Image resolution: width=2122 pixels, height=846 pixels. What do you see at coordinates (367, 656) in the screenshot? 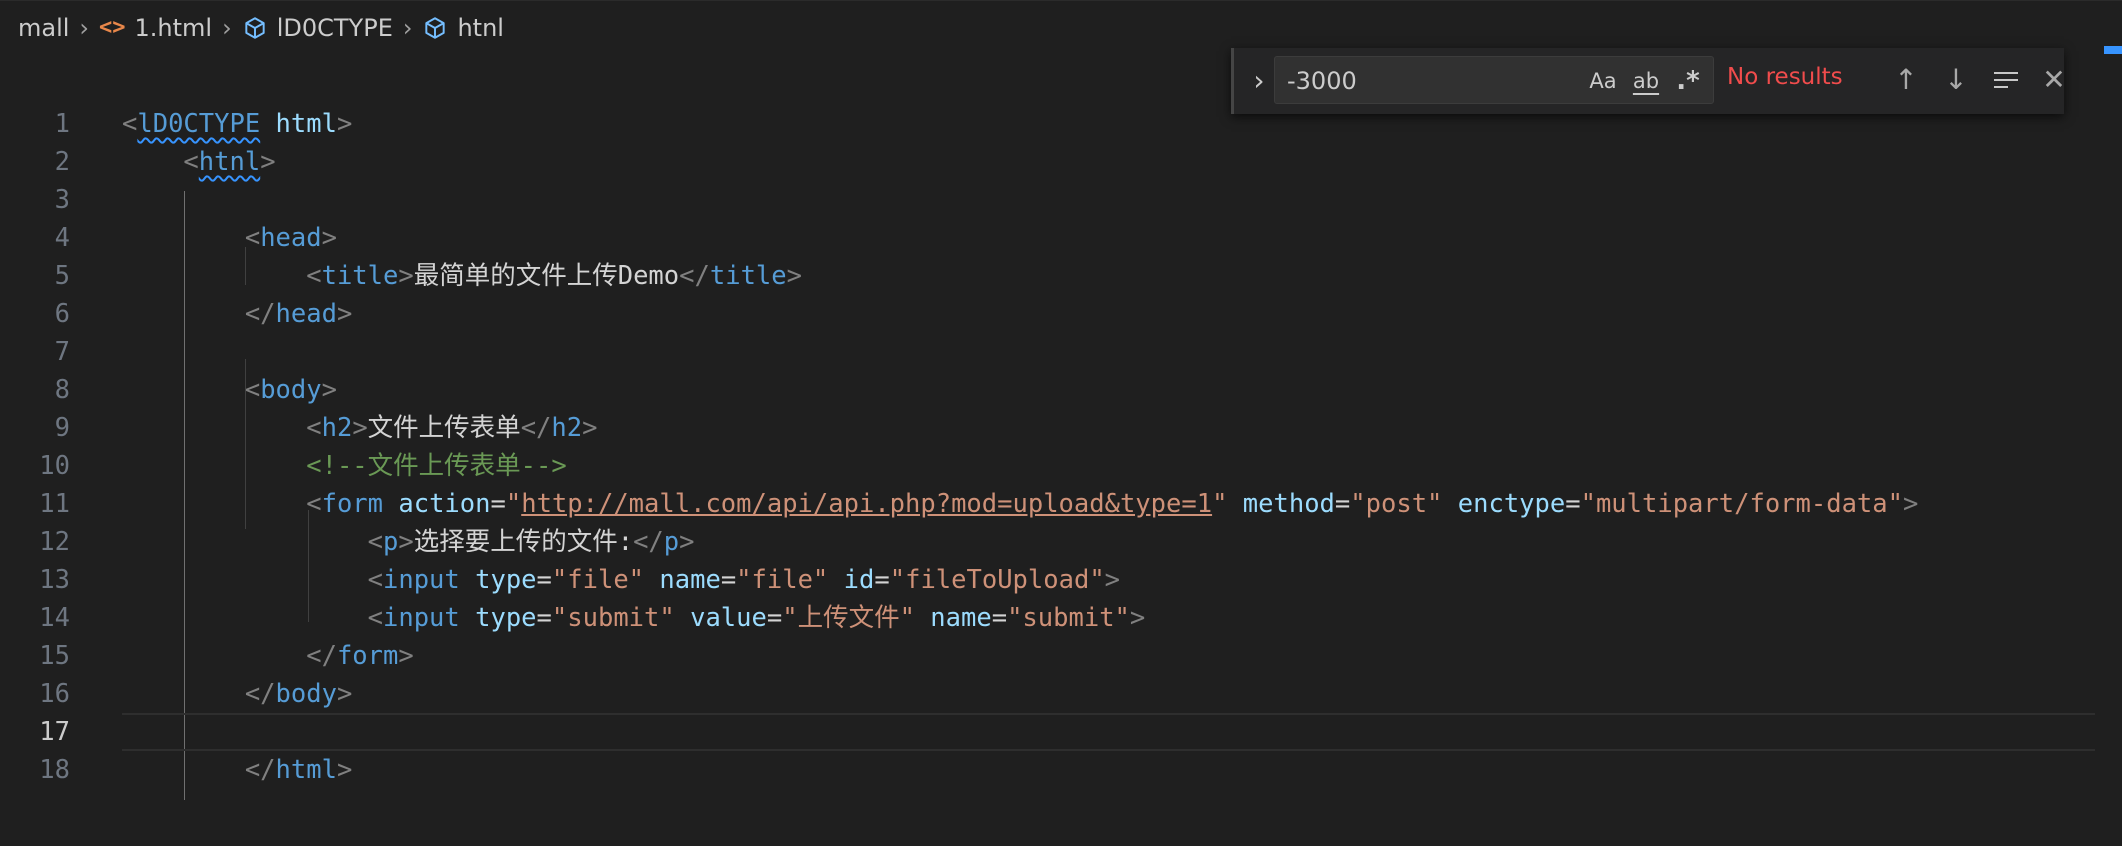
I see `code-token: form` at bounding box center [367, 656].